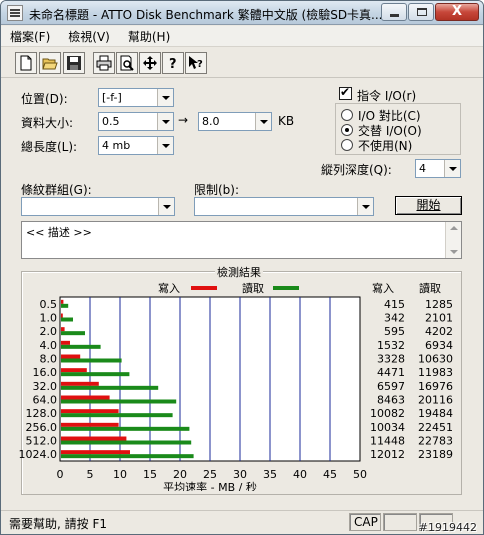 This screenshot has height=535, width=484. What do you see at coordinates (235, 121) in the screenshot?
I see `size-to-select: 8.0` at bounding box center [235, 121].